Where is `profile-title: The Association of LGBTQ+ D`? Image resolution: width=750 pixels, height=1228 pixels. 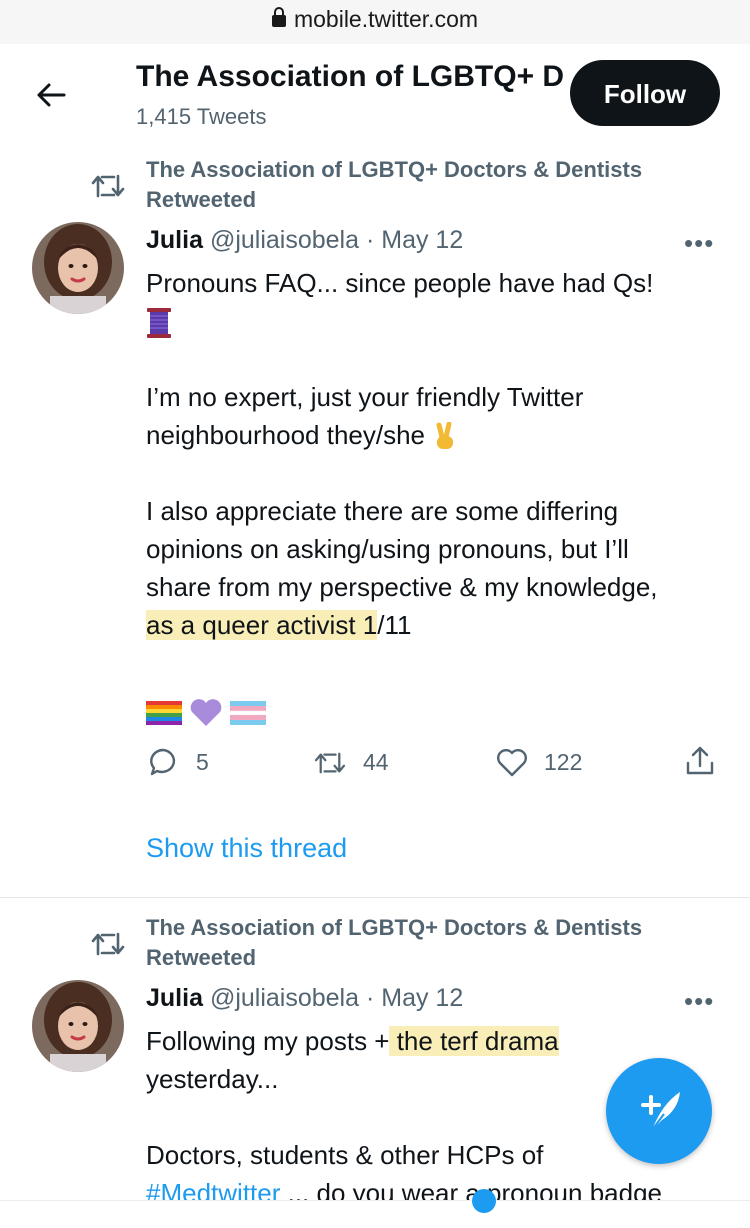 profile-title: The Association of LGBTQ+ D is located at coordinates (350, 76).